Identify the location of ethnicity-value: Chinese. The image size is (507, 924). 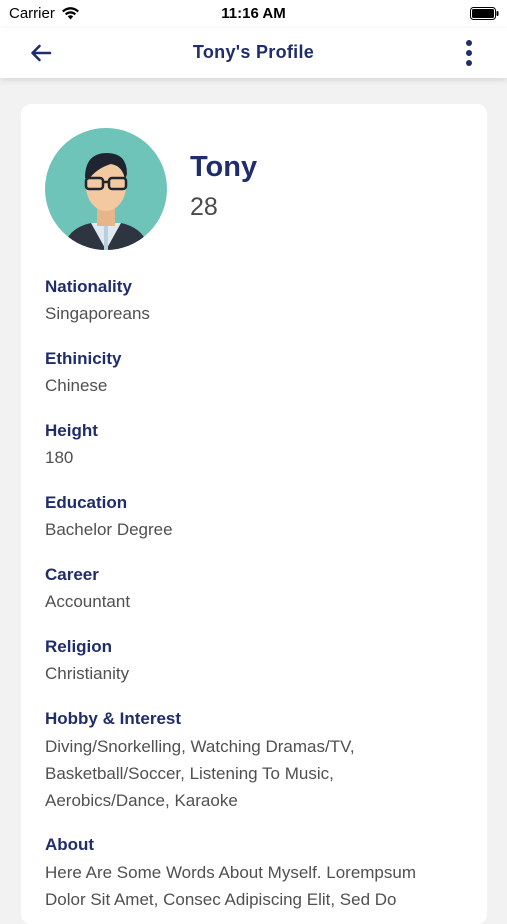
(76, 385).